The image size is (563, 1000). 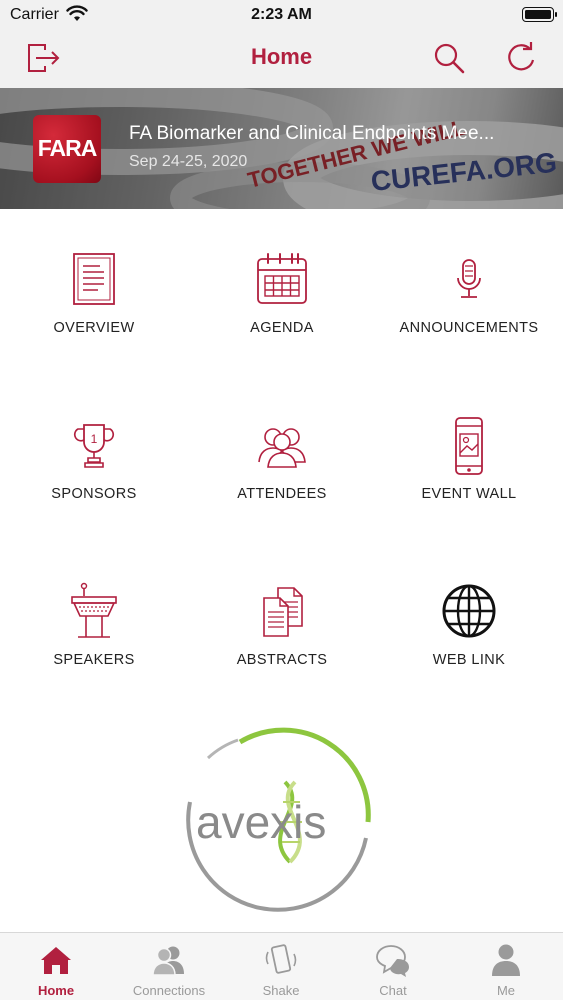 I want to click on attendees-label: ATTENDEES, so click(x=282, y=494).